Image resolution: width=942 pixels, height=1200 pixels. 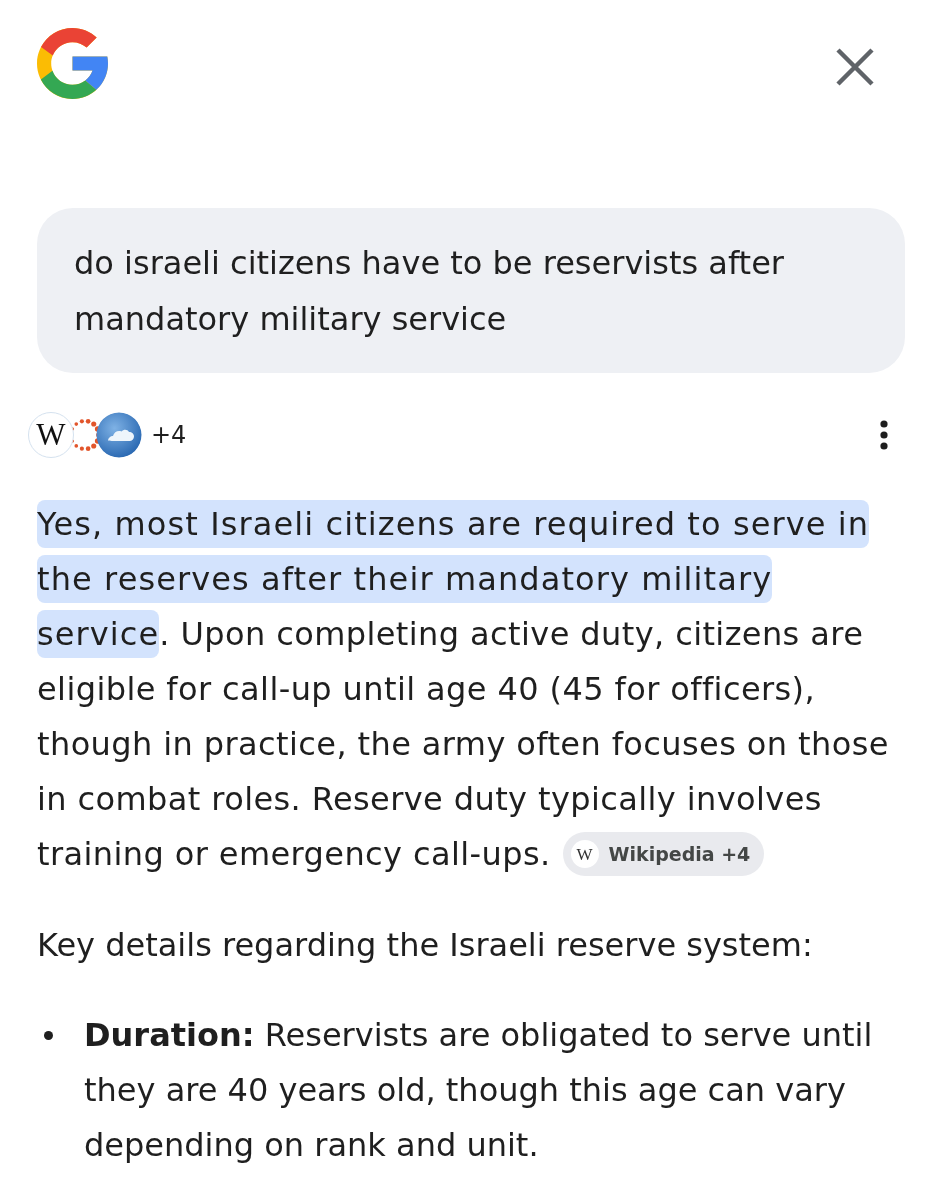 What do you see at coordinates (48, 1035) in the screenshot?
I see `bullet-icon` at bounding box center [48, 1035].